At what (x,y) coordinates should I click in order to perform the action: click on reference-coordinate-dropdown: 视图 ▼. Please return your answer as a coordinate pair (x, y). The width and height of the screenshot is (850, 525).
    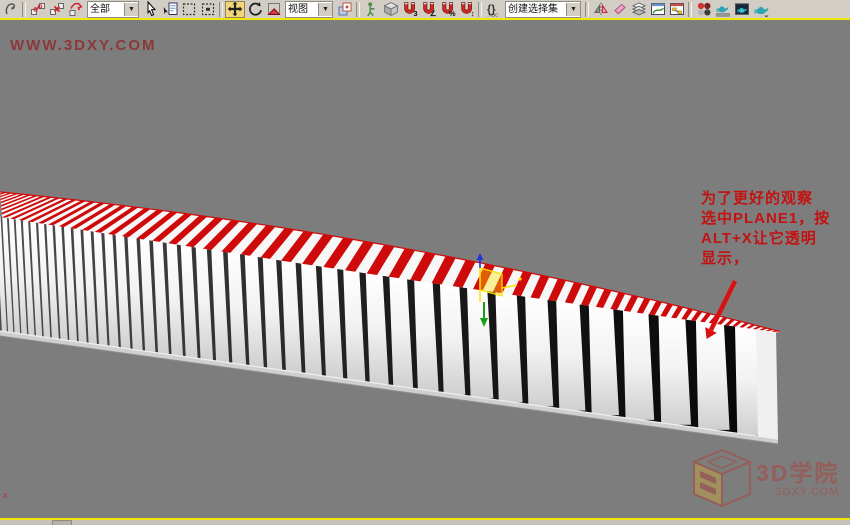
    Looking at the image, I should click on (309, 9).